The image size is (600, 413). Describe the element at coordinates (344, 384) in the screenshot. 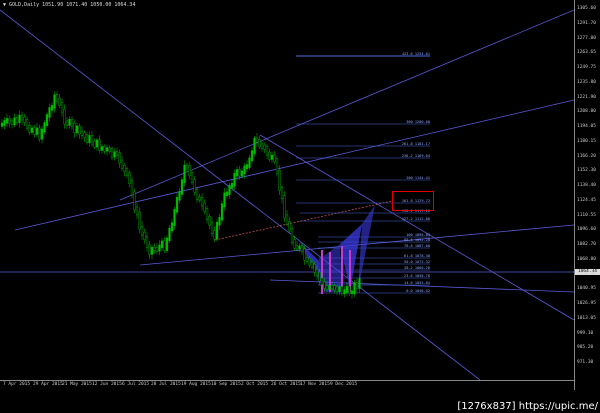

I see `time-axis-label: 9 Dec 2015` at that location.